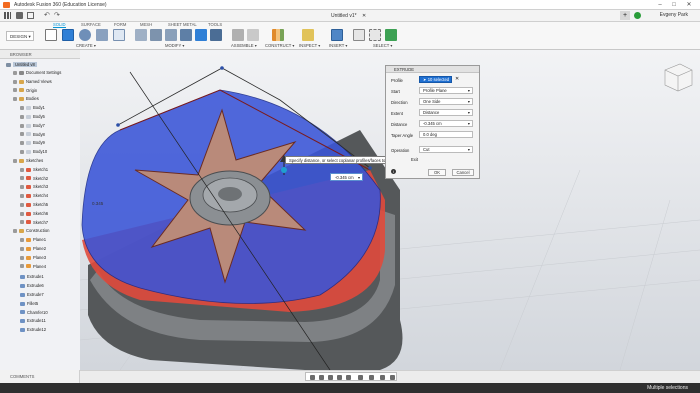 The width and height of the screenshot is (700, 393). What do you see at coordinates (414, 159) in the screenshot?
I see `exit-label: Exit` at bounding box center [414, 159].